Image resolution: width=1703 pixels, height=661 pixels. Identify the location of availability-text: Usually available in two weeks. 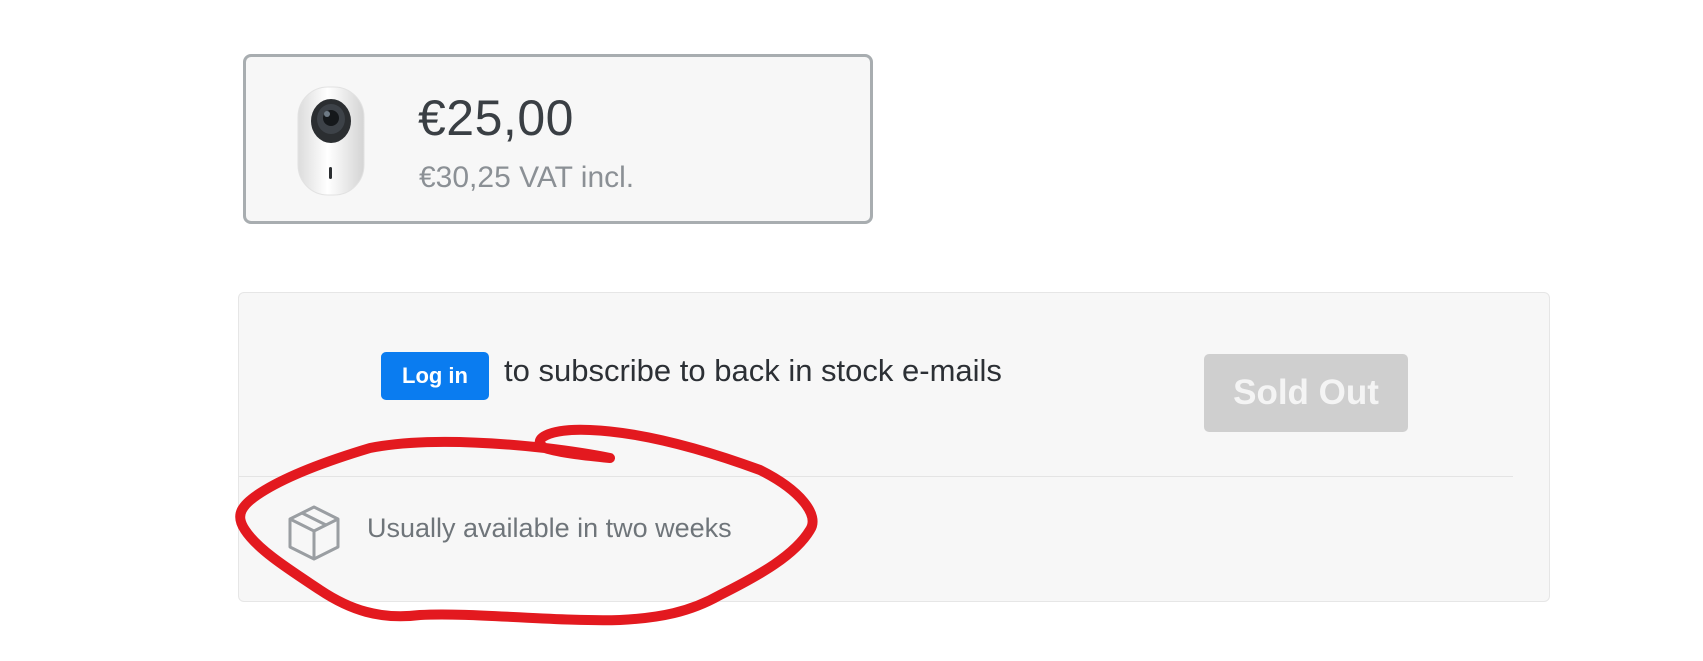
(549, 528).